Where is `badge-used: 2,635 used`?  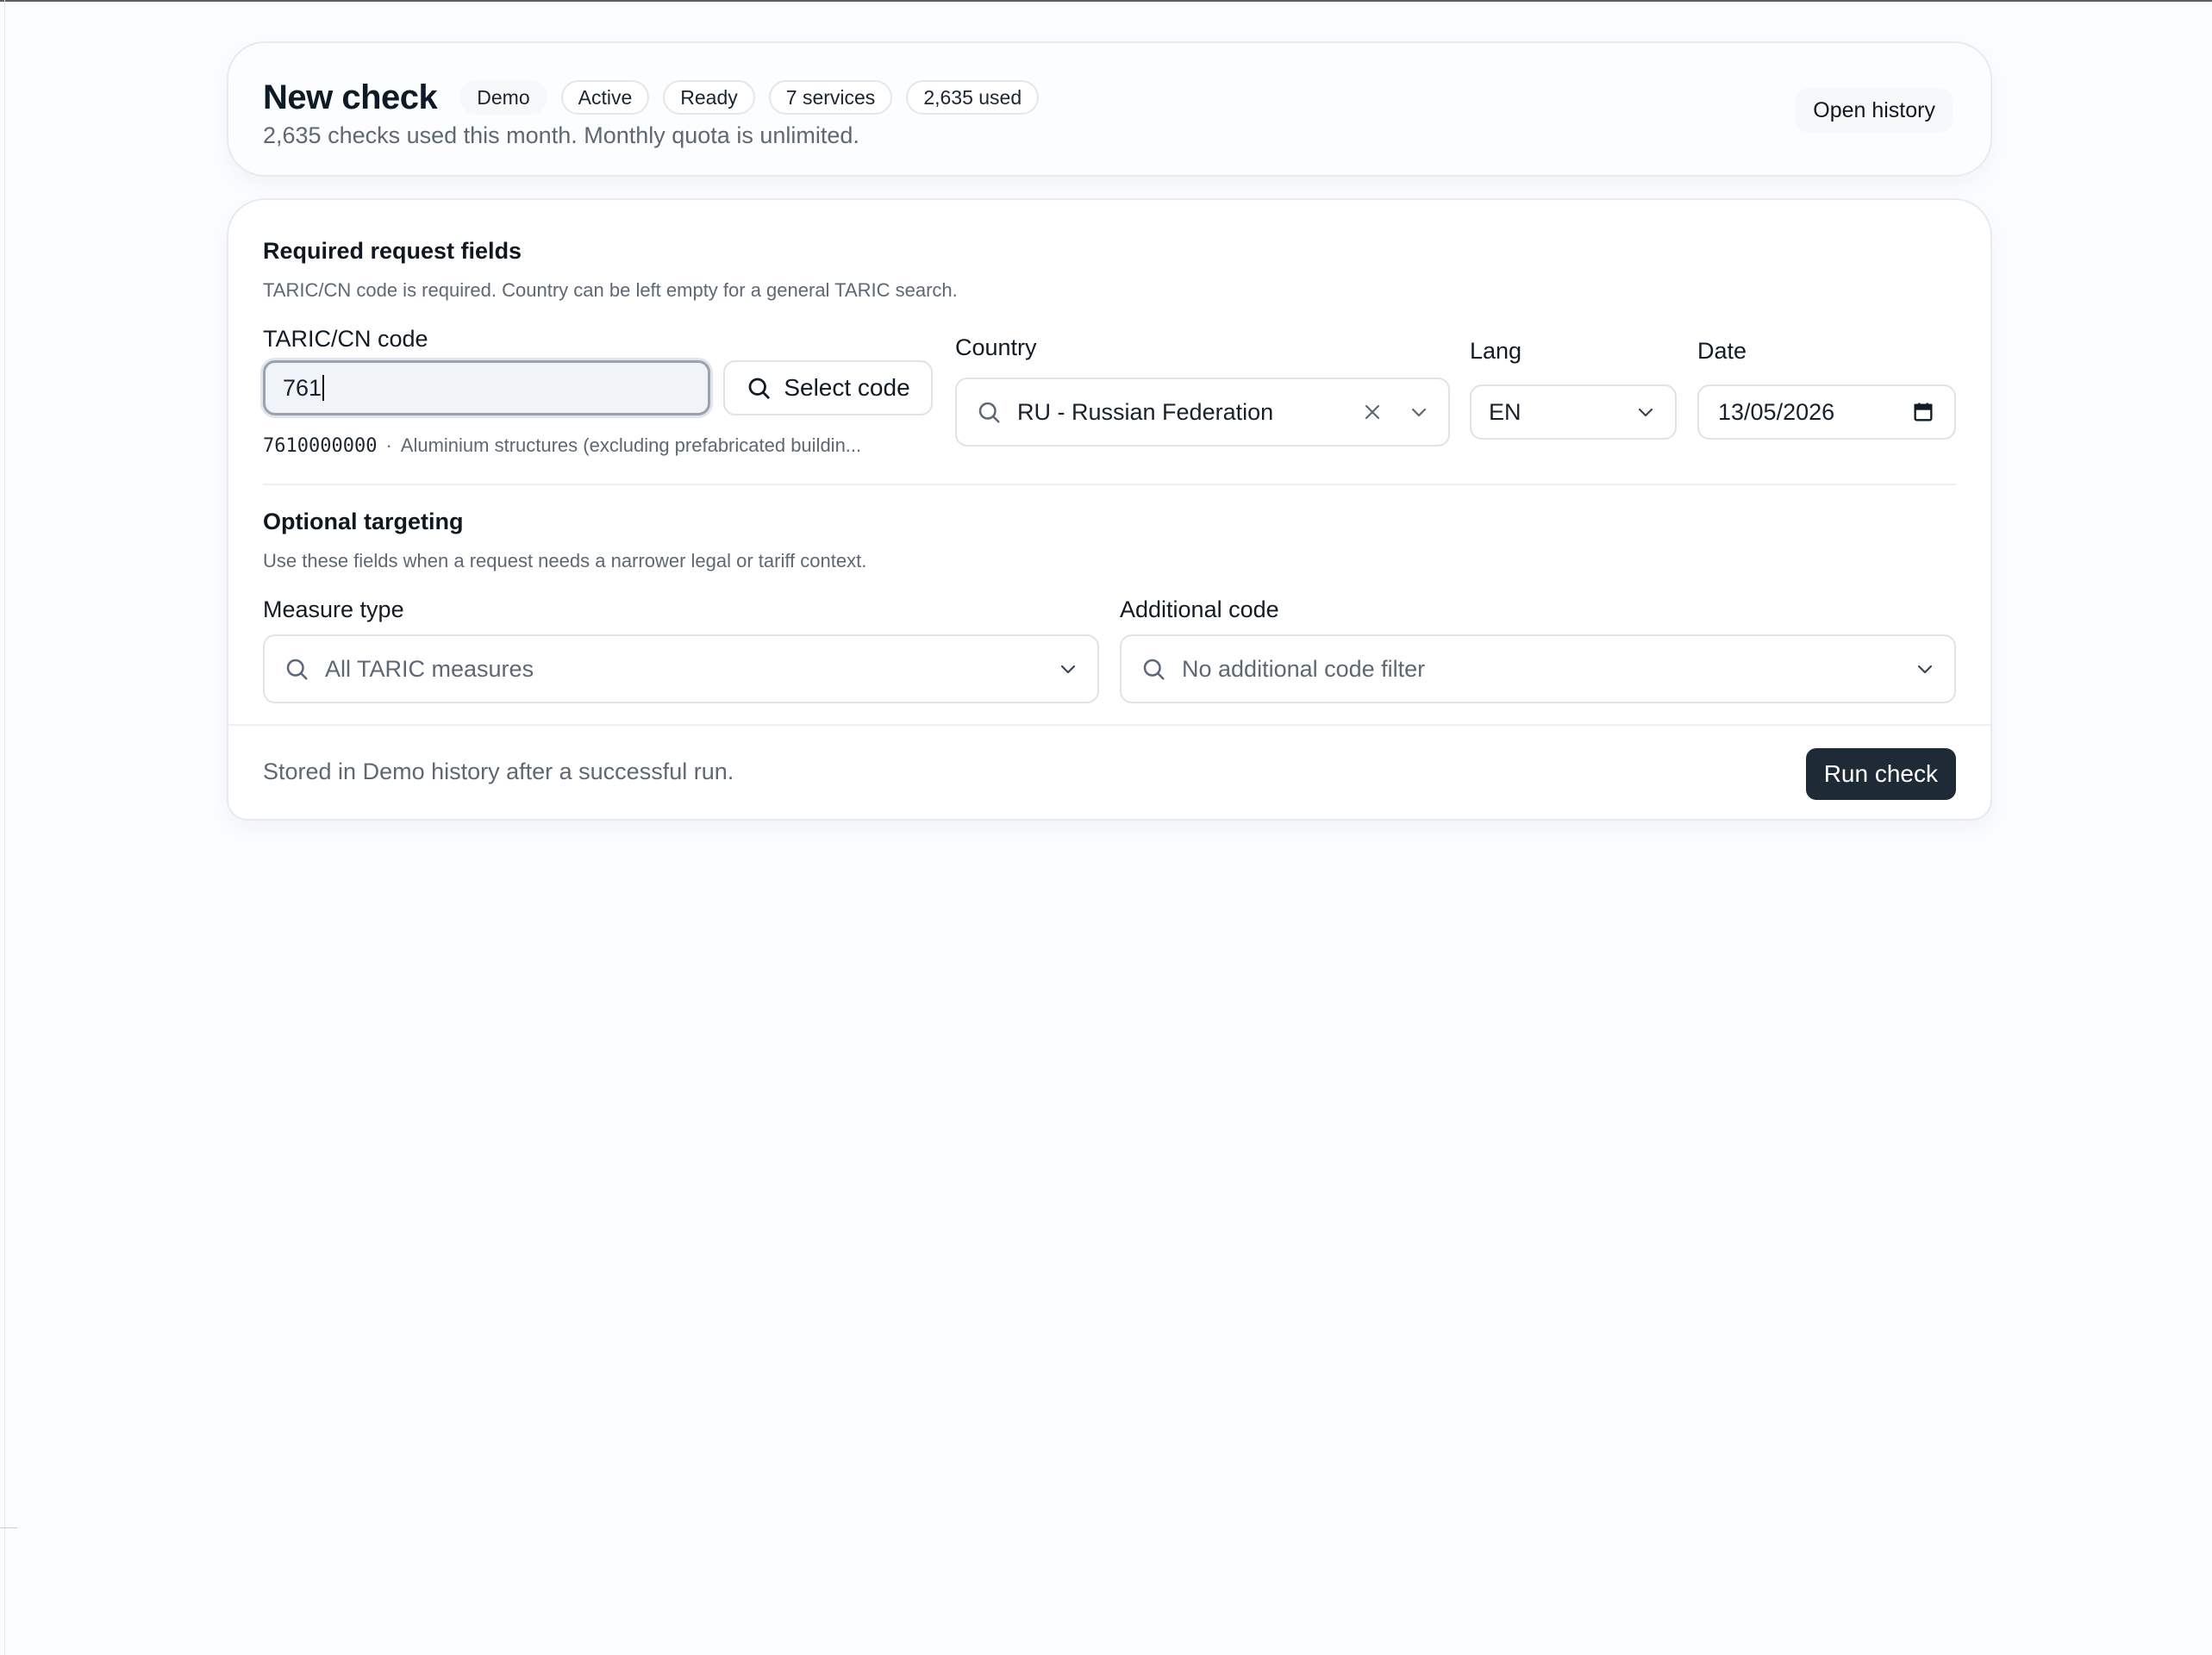
badge-used: 2,635 used is located at coordinates (973, 98).